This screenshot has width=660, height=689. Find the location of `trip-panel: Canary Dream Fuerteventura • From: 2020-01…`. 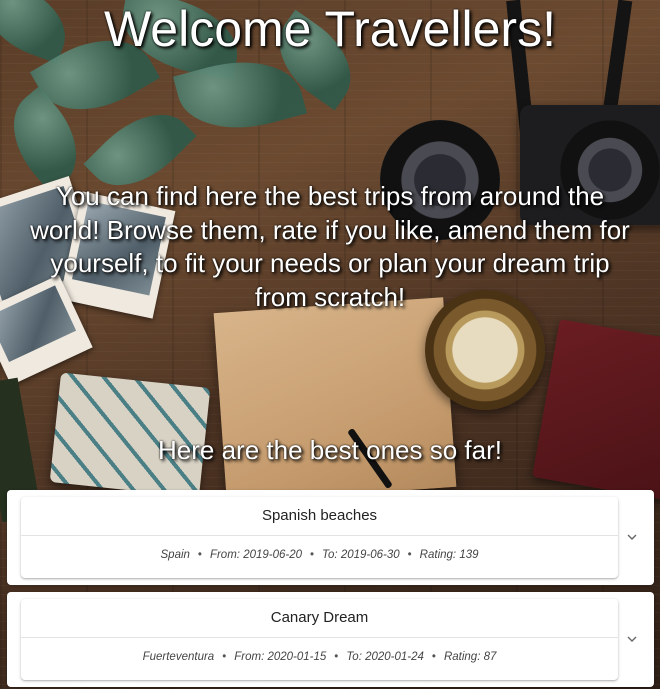

trip-panel: Canary Dream Fuerteventura • From: 2020-01… is located at coordinates (330, 639).